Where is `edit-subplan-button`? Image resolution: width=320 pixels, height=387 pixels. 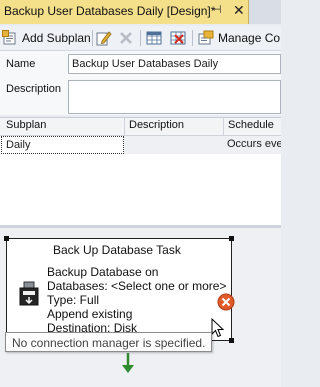 edit-subplan-button is located at coordinates (104, 38).